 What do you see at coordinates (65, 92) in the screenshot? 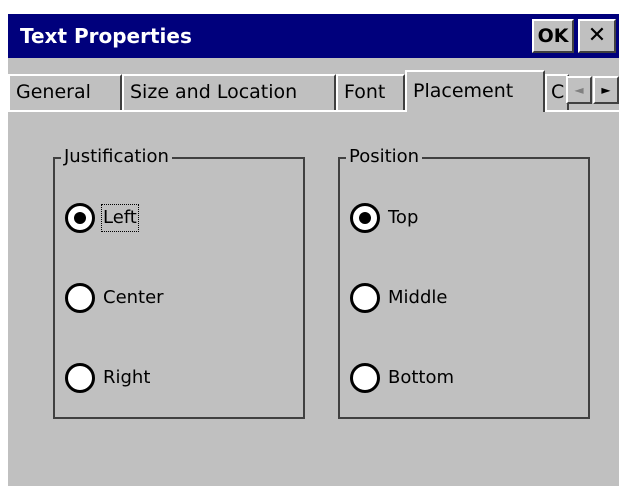
I see `tab-general: General` at bounding box center [65, 92].